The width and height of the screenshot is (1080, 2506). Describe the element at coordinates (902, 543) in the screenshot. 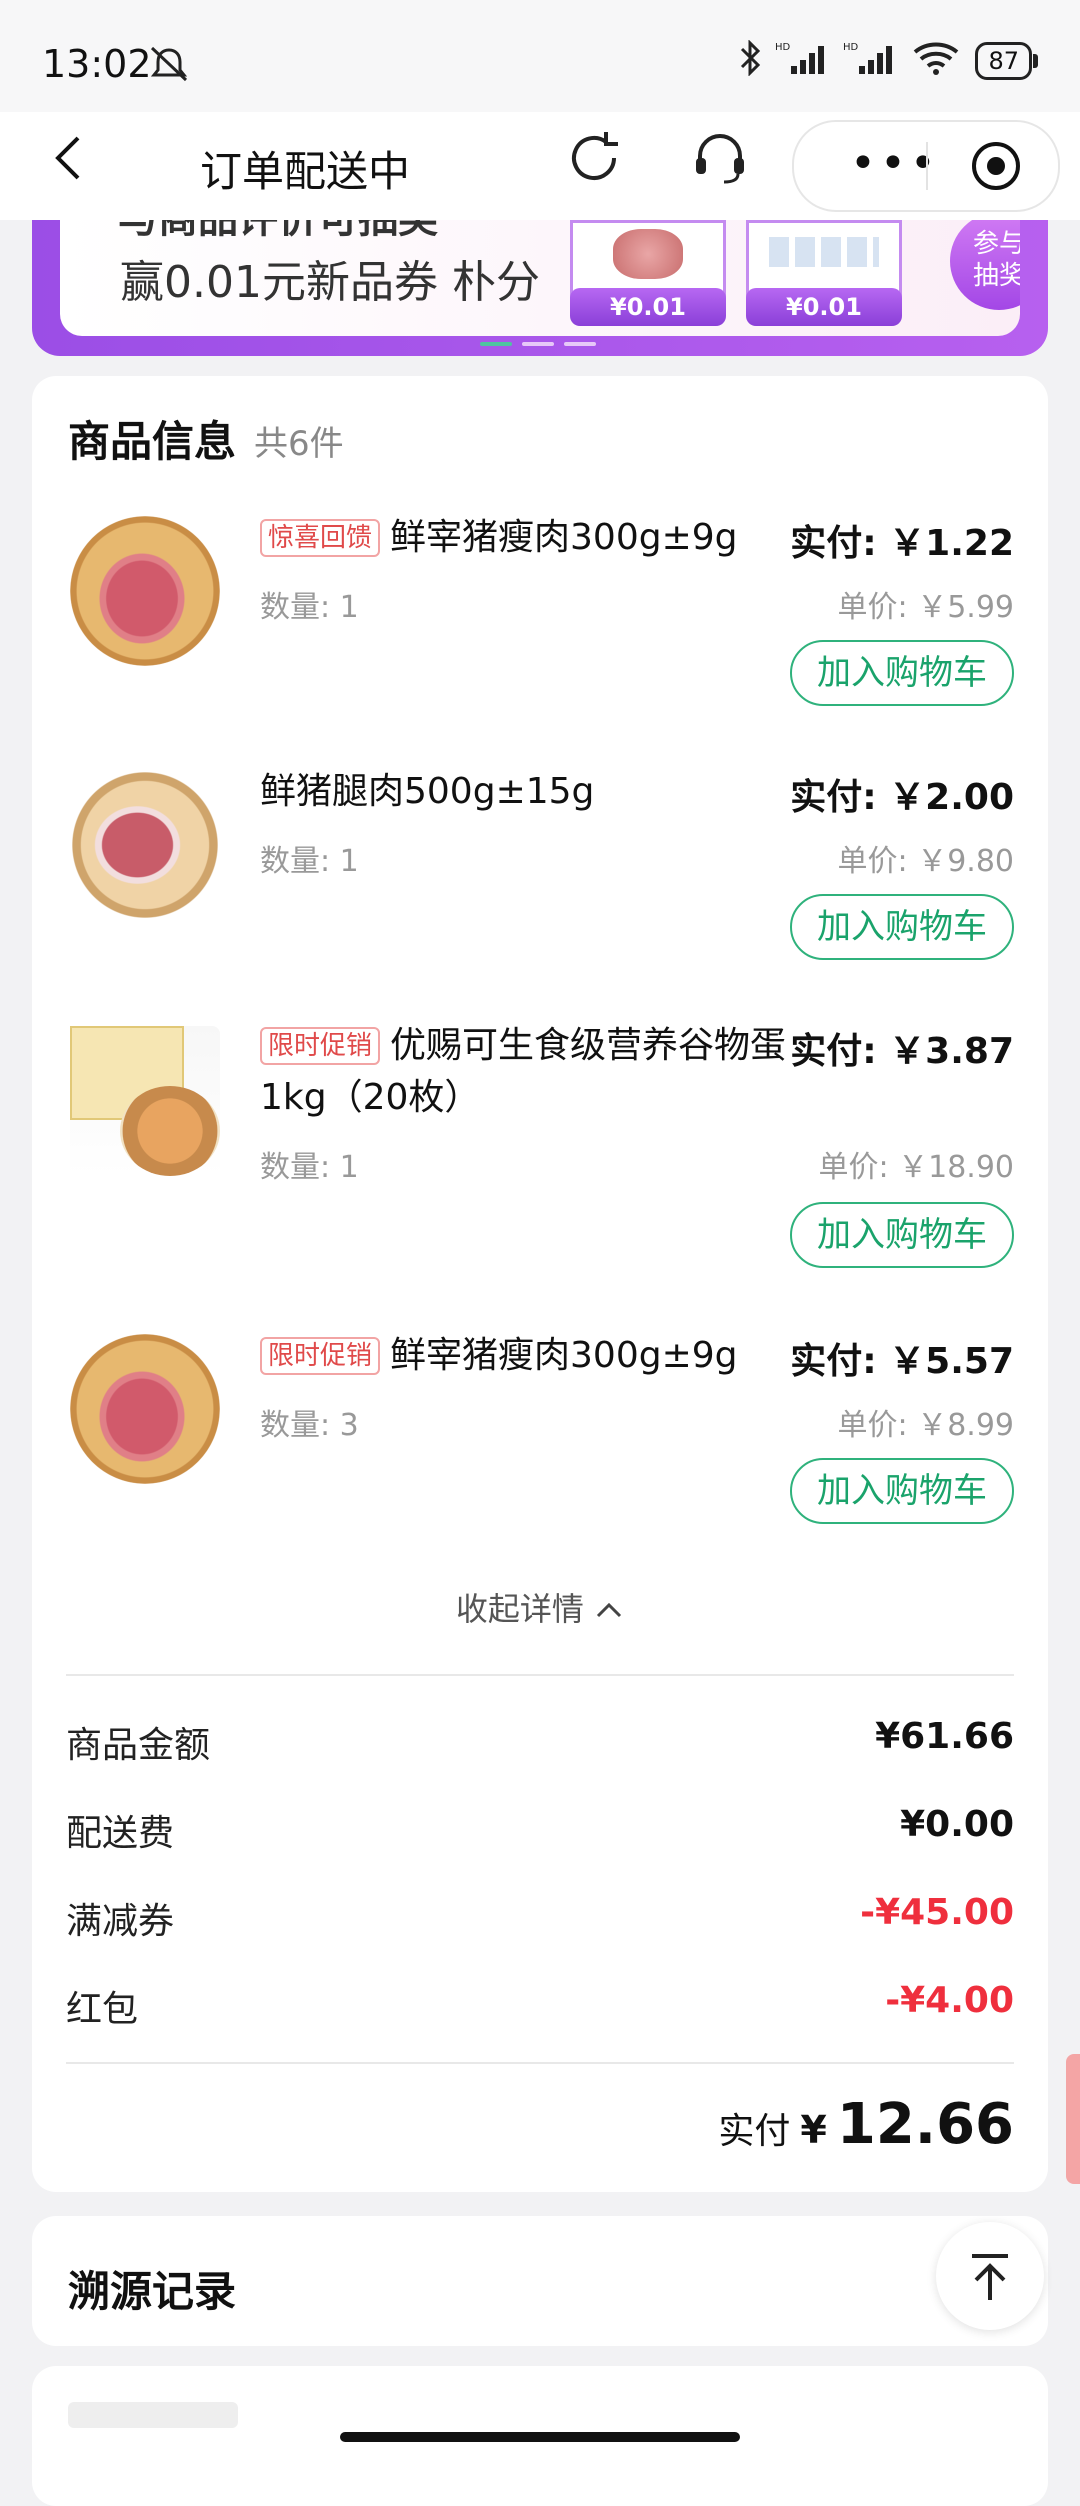

I see `product-paid: 实付: ￥1.22` at that location.